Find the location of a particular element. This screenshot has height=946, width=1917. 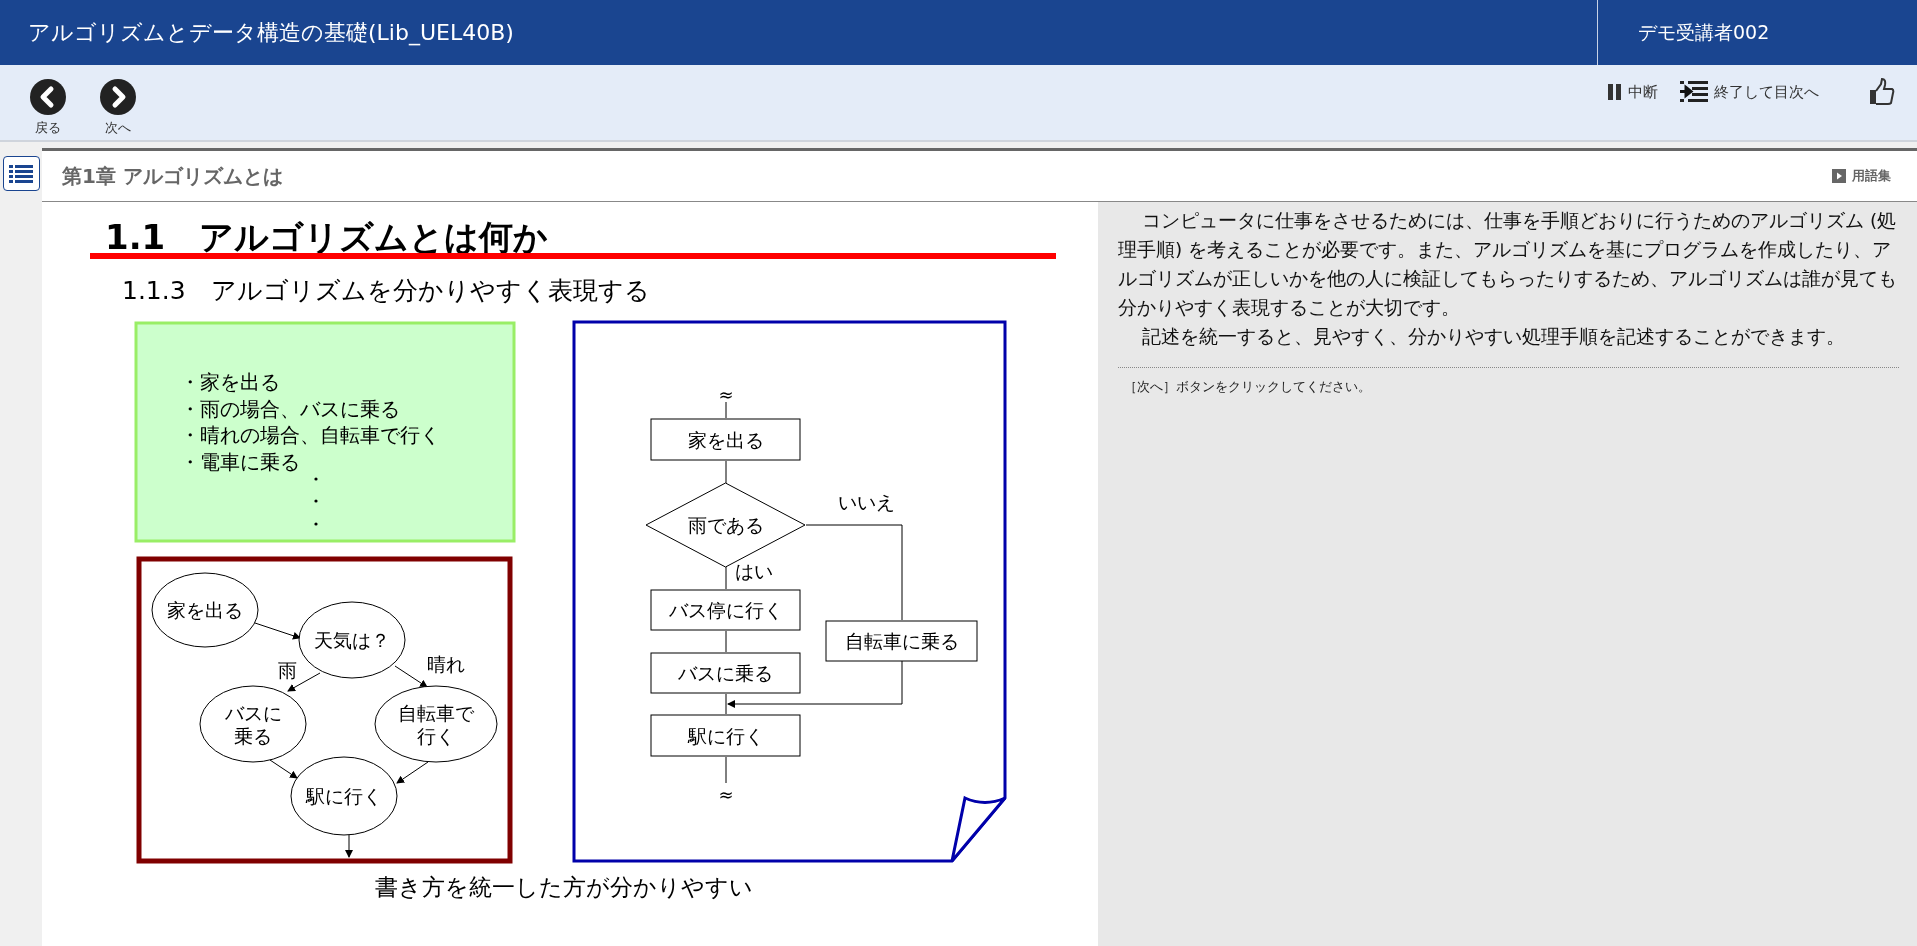

chapter-title: 第1章 アルゴリズムとは is located at coordinates (172, 176).